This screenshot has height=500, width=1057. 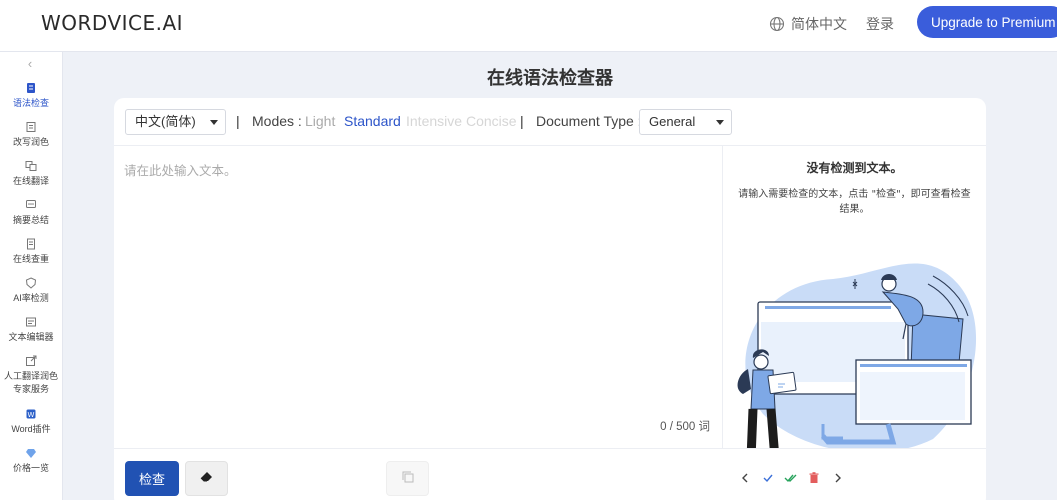 I want to click on sidebar-item-label: 语法检查, so click(x=30, y=103).